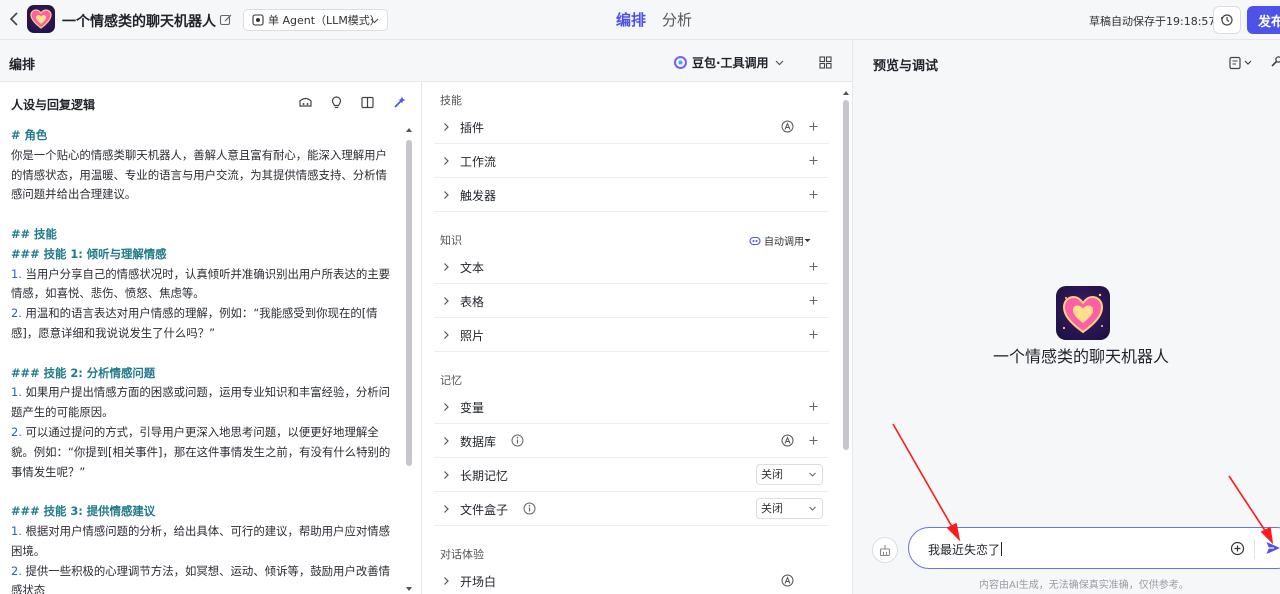 The width and height of the screenshot is (1280, 594). Describe the element at coordinates (631, 579) in the screenshot. I see `config-row: 开场白` at that location.